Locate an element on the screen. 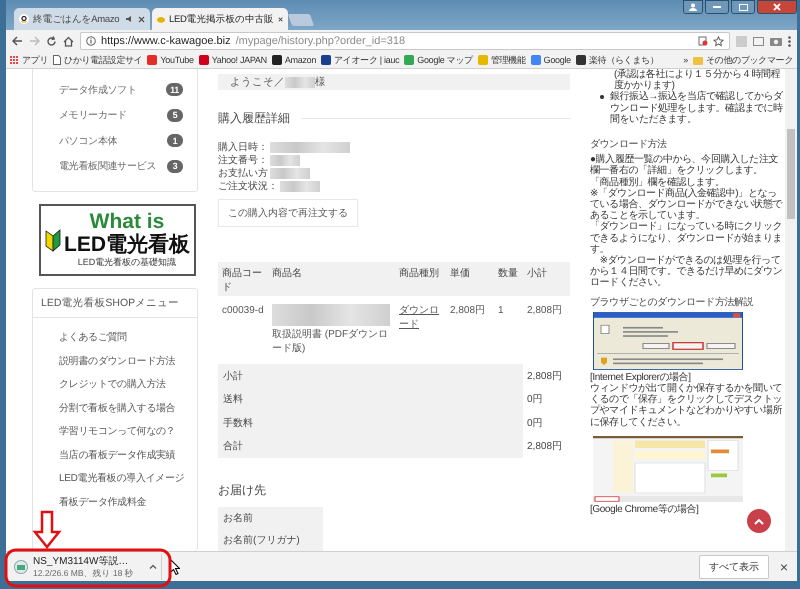  mouse-cursor-icon is located at coordinates (175, 566).